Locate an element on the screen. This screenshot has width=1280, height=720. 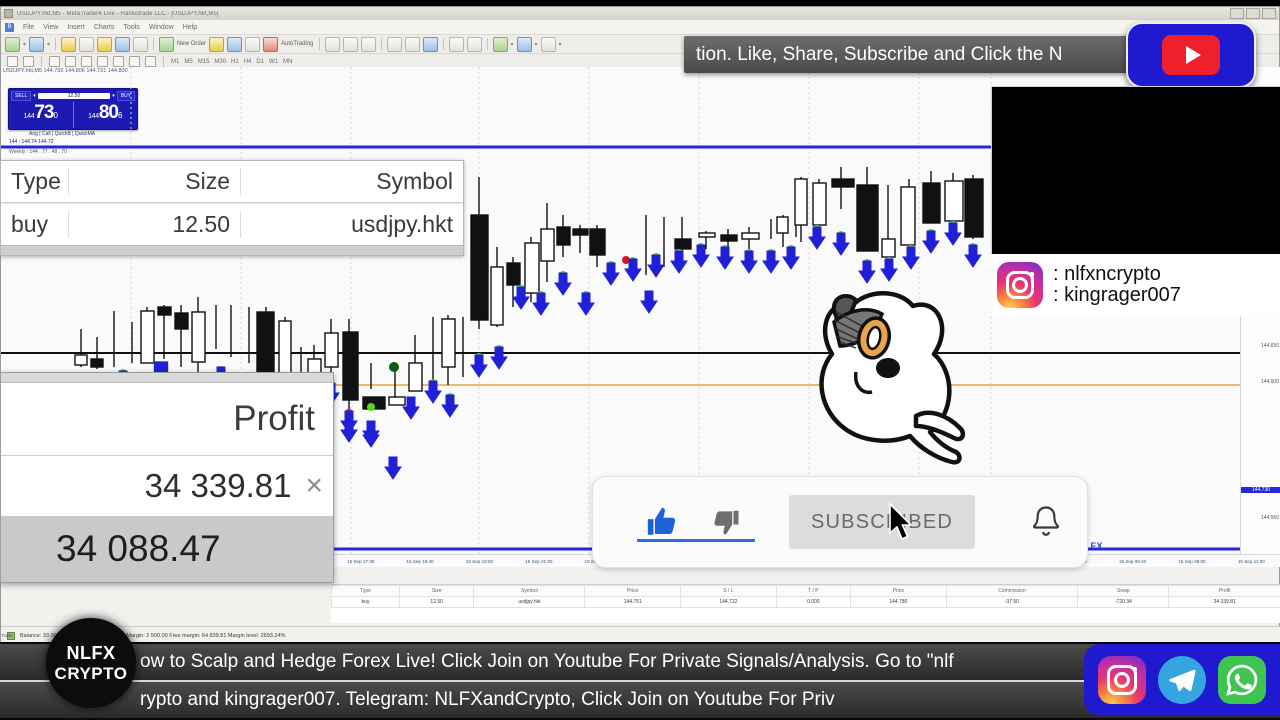
orders-zoom-scrollbar is located at coordinates (232, 250).